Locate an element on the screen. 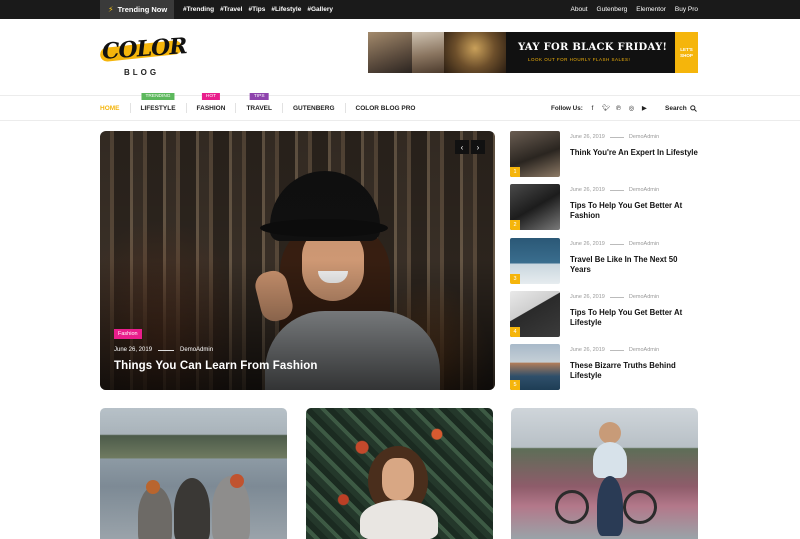 The width and height of the screenshot is (800, 539). post-title: Think You're An Expert In Lifestyle is located at coordinates (635, 153).